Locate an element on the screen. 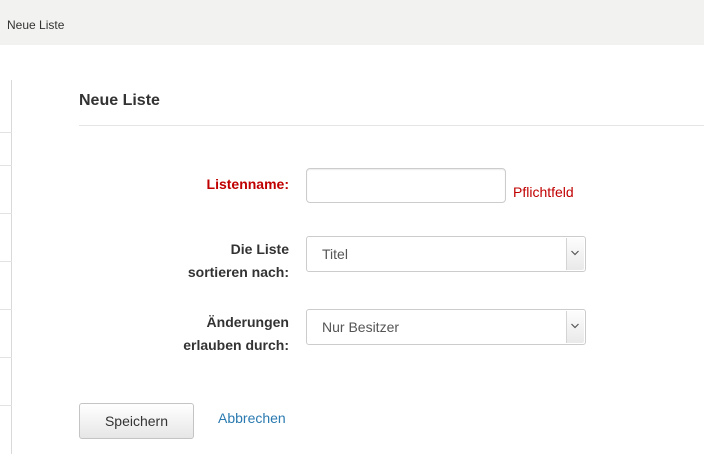 Image resolution: width=704 pixels, height=454 pixels. sort-by-value: Titel is located at coordinates (335, 254).